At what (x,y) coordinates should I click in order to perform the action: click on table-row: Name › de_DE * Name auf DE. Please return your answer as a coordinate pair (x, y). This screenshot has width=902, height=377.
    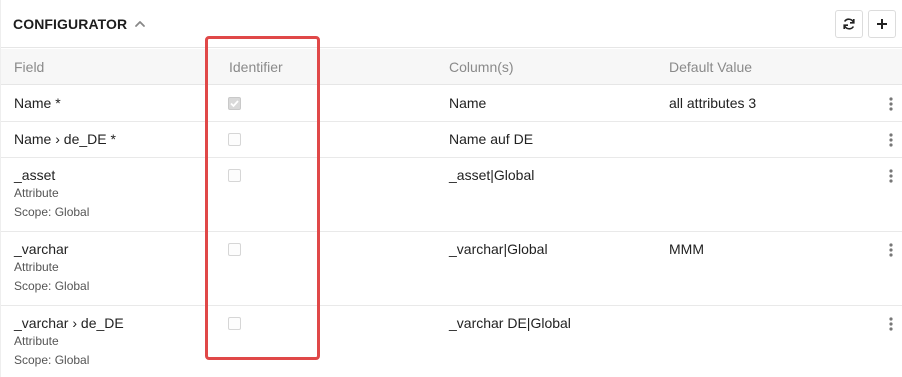
    Looking at the image, I should click on (451, 140).